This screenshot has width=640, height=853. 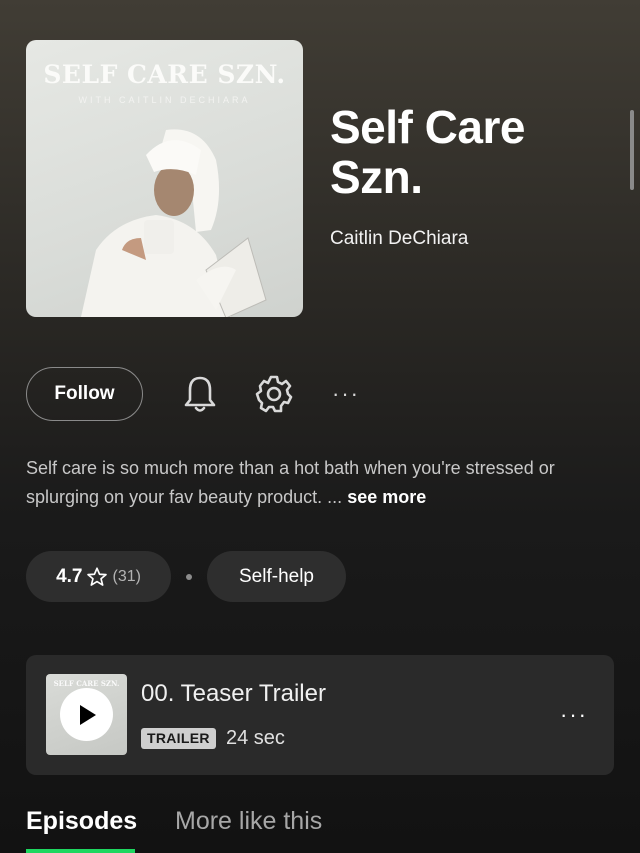 I want to click on trailer-badge: TRAILER, so click(x=178, y=738).